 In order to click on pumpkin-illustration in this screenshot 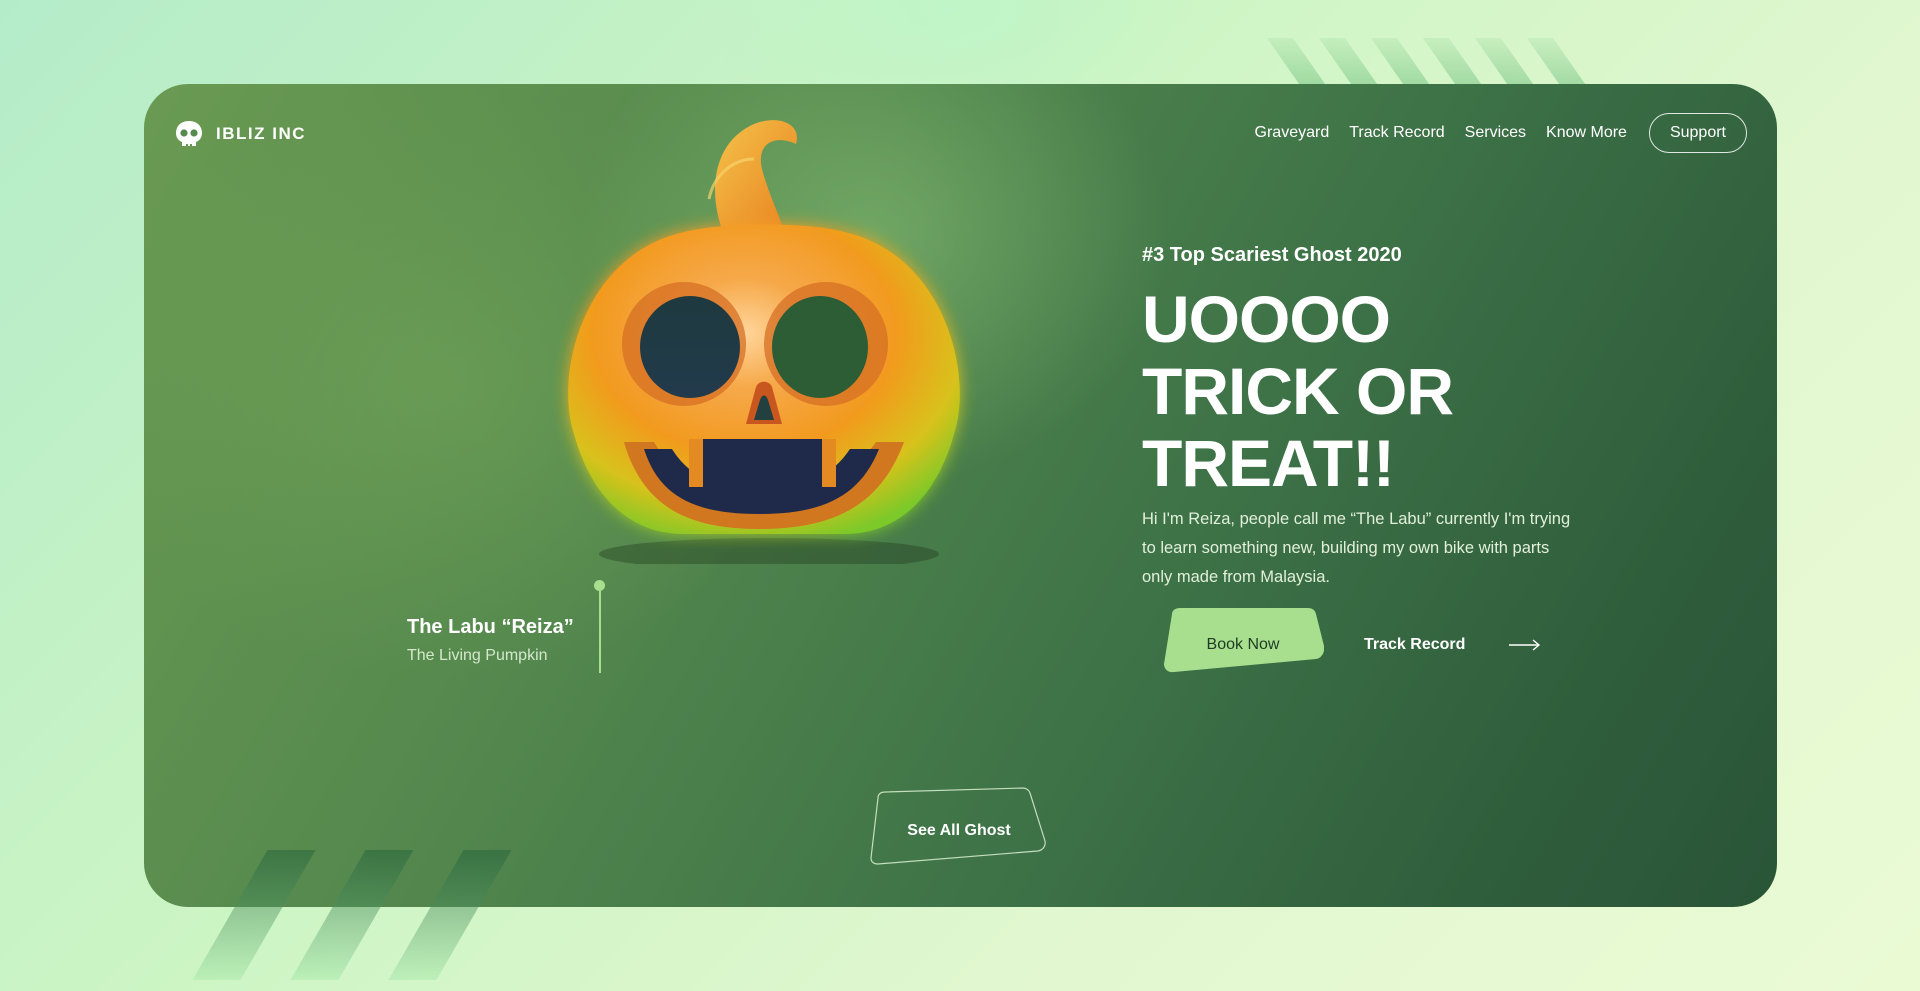, I will do `click(764, 342)`.